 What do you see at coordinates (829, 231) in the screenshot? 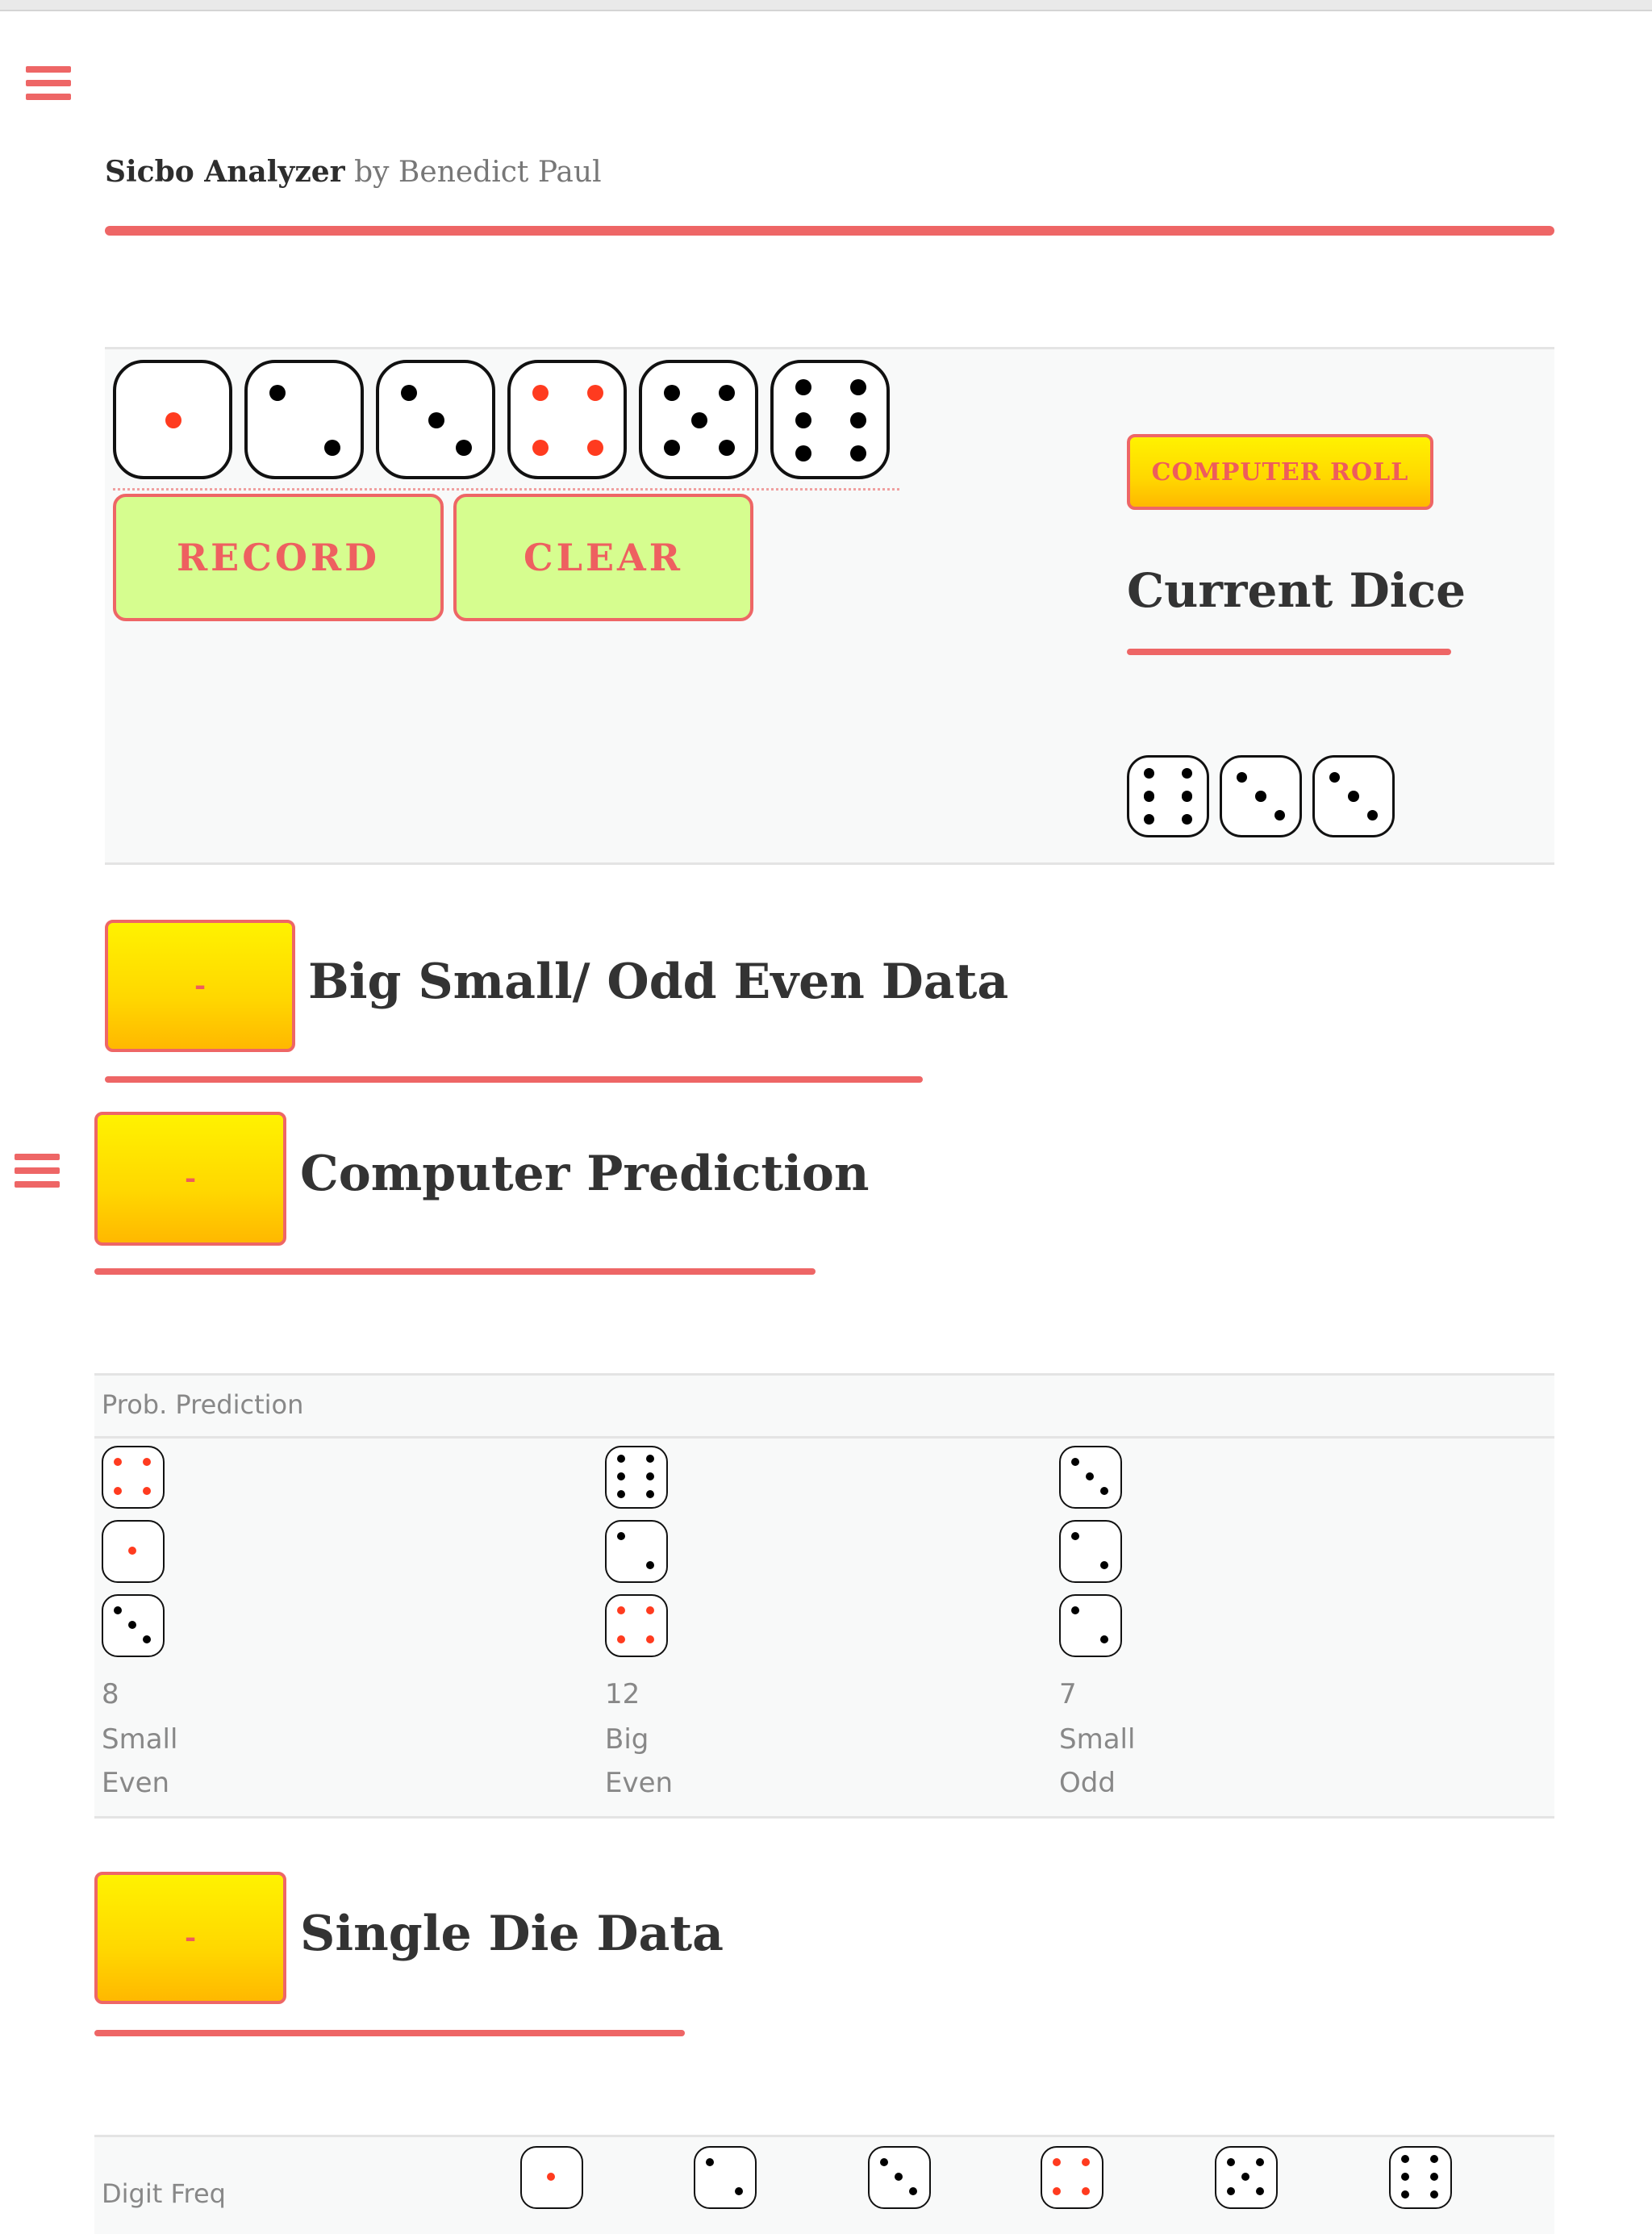
I see `brand-underline` at bounding box center [829, 231].